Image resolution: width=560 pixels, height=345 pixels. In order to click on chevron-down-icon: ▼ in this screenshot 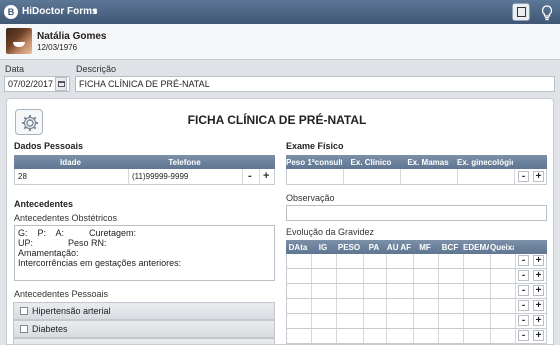, I will do `click(95, 11)`.